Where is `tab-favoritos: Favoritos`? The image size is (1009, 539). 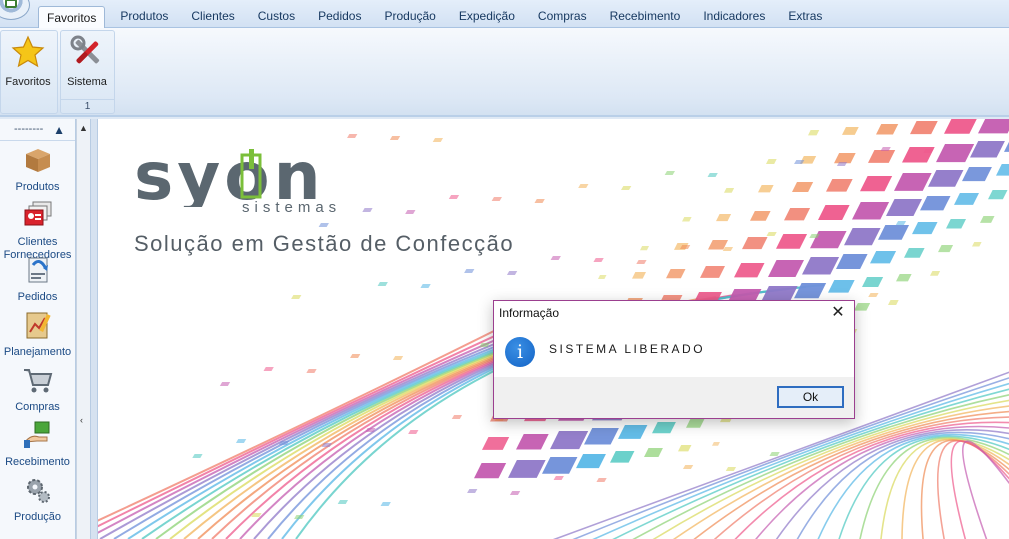
tab-favoritos: Favoritos is located at coordinates (72, 17).